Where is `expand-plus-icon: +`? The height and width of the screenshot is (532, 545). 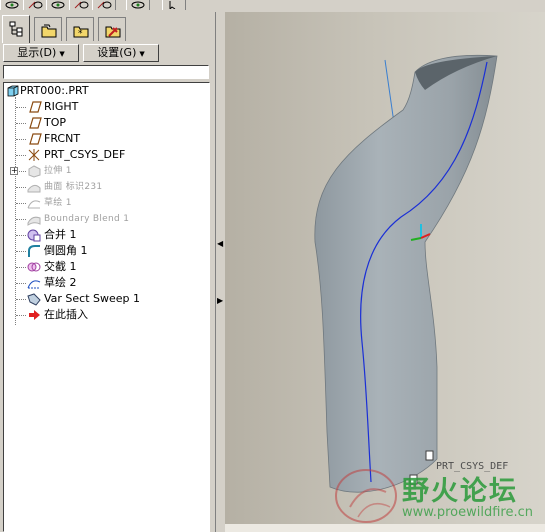
expand-plus-icon: + is located at coordinates (14, 171).